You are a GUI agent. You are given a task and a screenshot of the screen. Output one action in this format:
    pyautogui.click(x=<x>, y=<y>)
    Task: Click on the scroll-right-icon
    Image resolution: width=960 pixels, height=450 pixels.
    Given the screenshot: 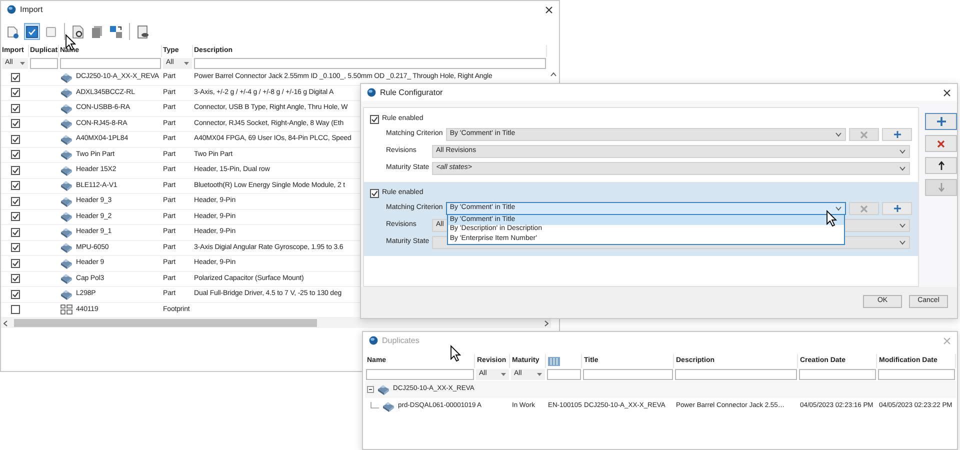 What is the action you would take?
    pyautogui.click(x=546, y=323)
    